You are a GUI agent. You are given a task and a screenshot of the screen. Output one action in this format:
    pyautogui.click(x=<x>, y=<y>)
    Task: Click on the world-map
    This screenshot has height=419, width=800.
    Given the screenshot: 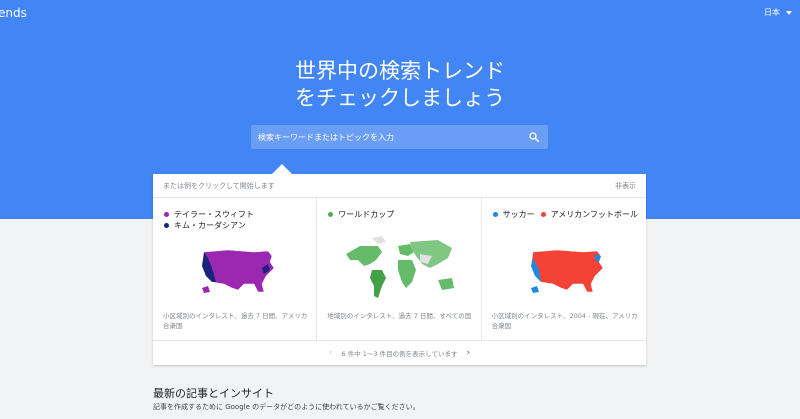 What is the action you would take?
    pyautogui.click(x=400, y=267)
    